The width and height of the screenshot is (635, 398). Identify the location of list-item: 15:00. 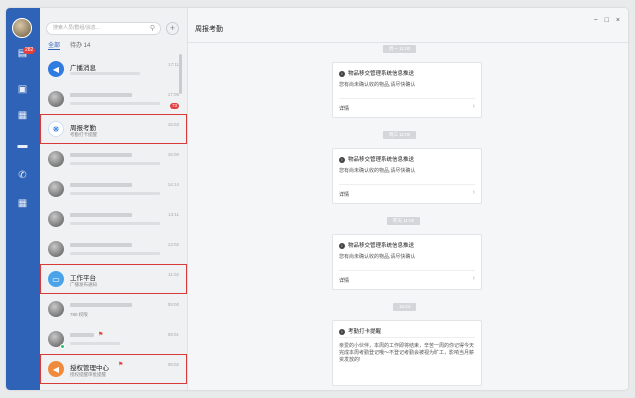
(113, 159).